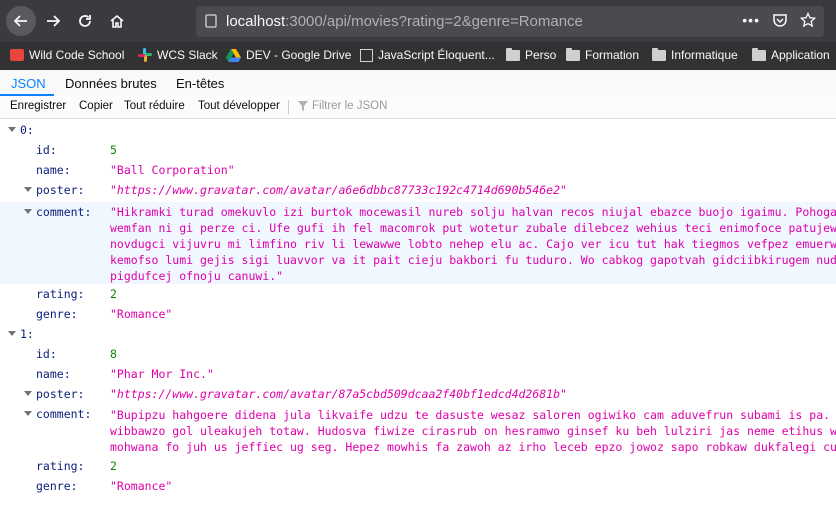  I want to click on json-row-name: name: "Phar Mor Inc.", so click(125, 374).